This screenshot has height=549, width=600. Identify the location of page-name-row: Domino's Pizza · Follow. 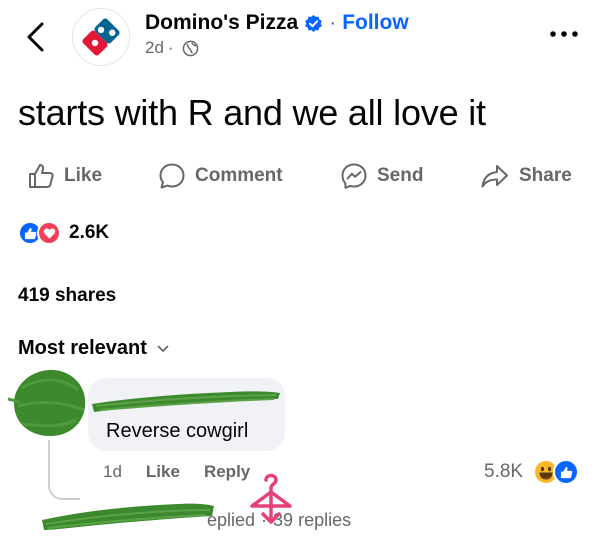
(277, 23).